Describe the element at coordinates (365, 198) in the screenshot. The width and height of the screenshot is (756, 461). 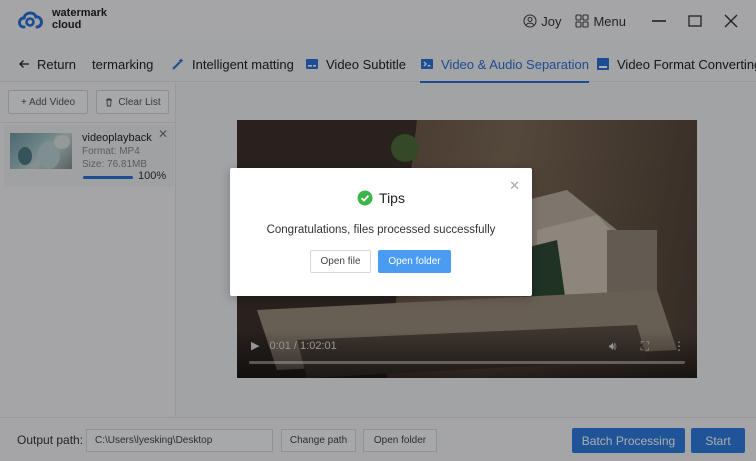
I see `success-check-icon` at that location.